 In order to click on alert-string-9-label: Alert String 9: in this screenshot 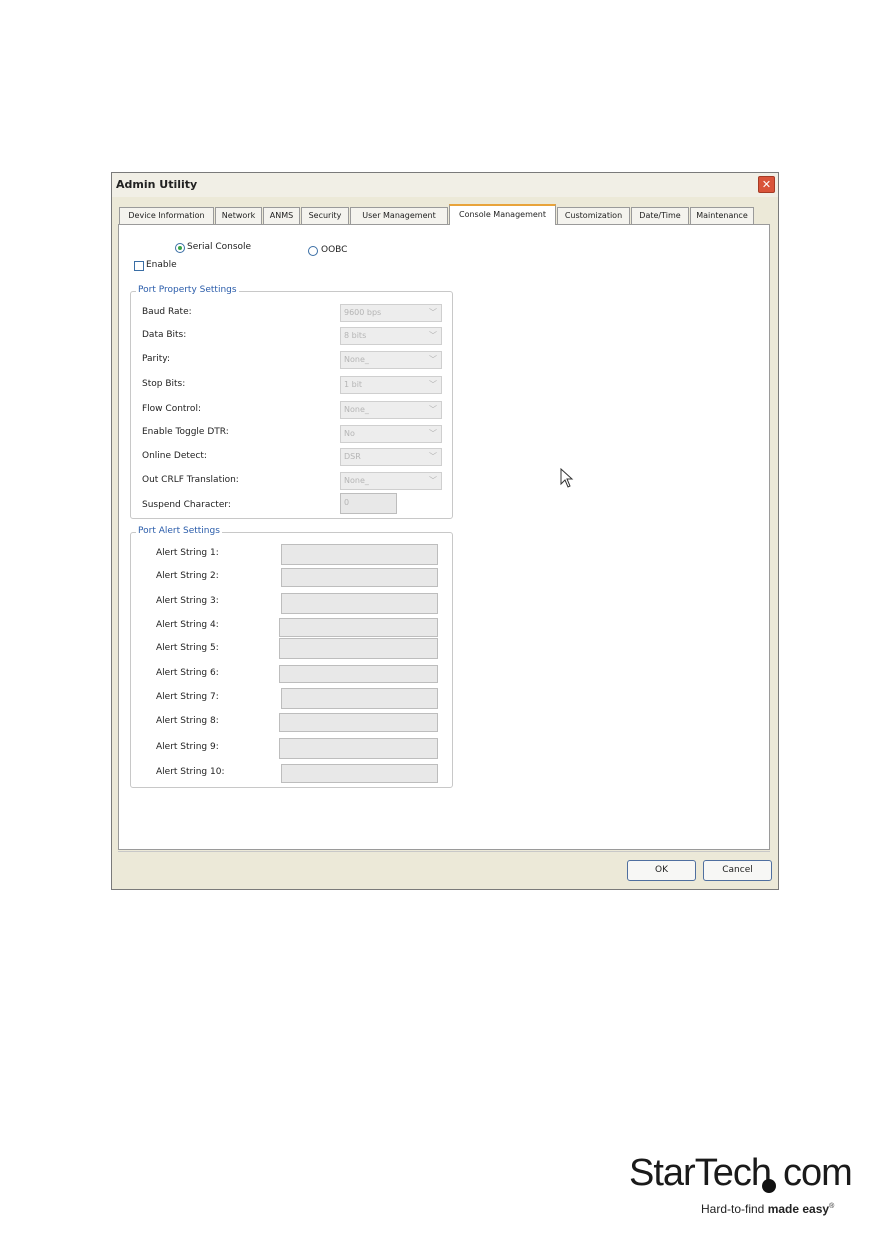, I will do `click(187, 747)`.